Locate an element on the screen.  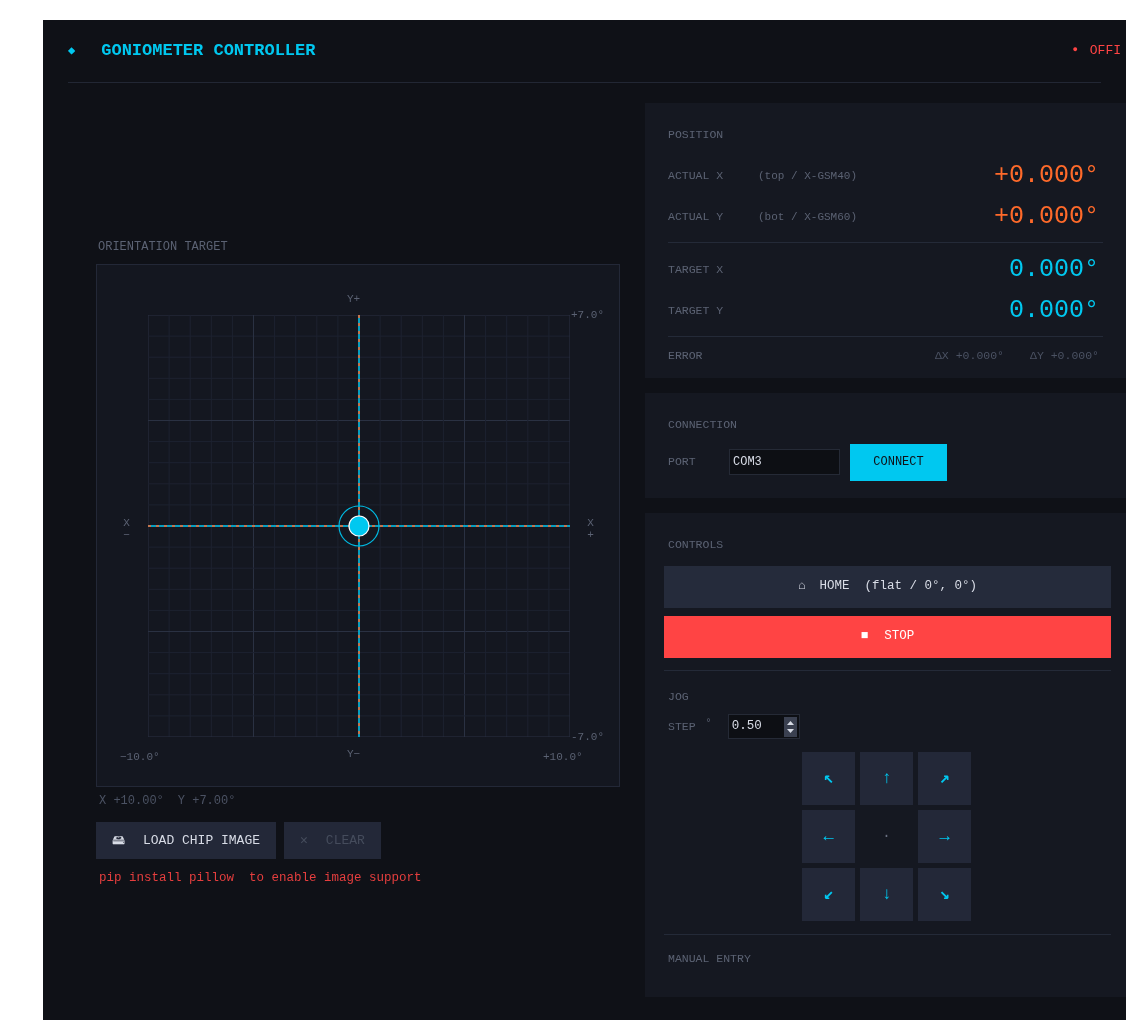
tick-label: −10.0° is located at coordinates (140, 757).